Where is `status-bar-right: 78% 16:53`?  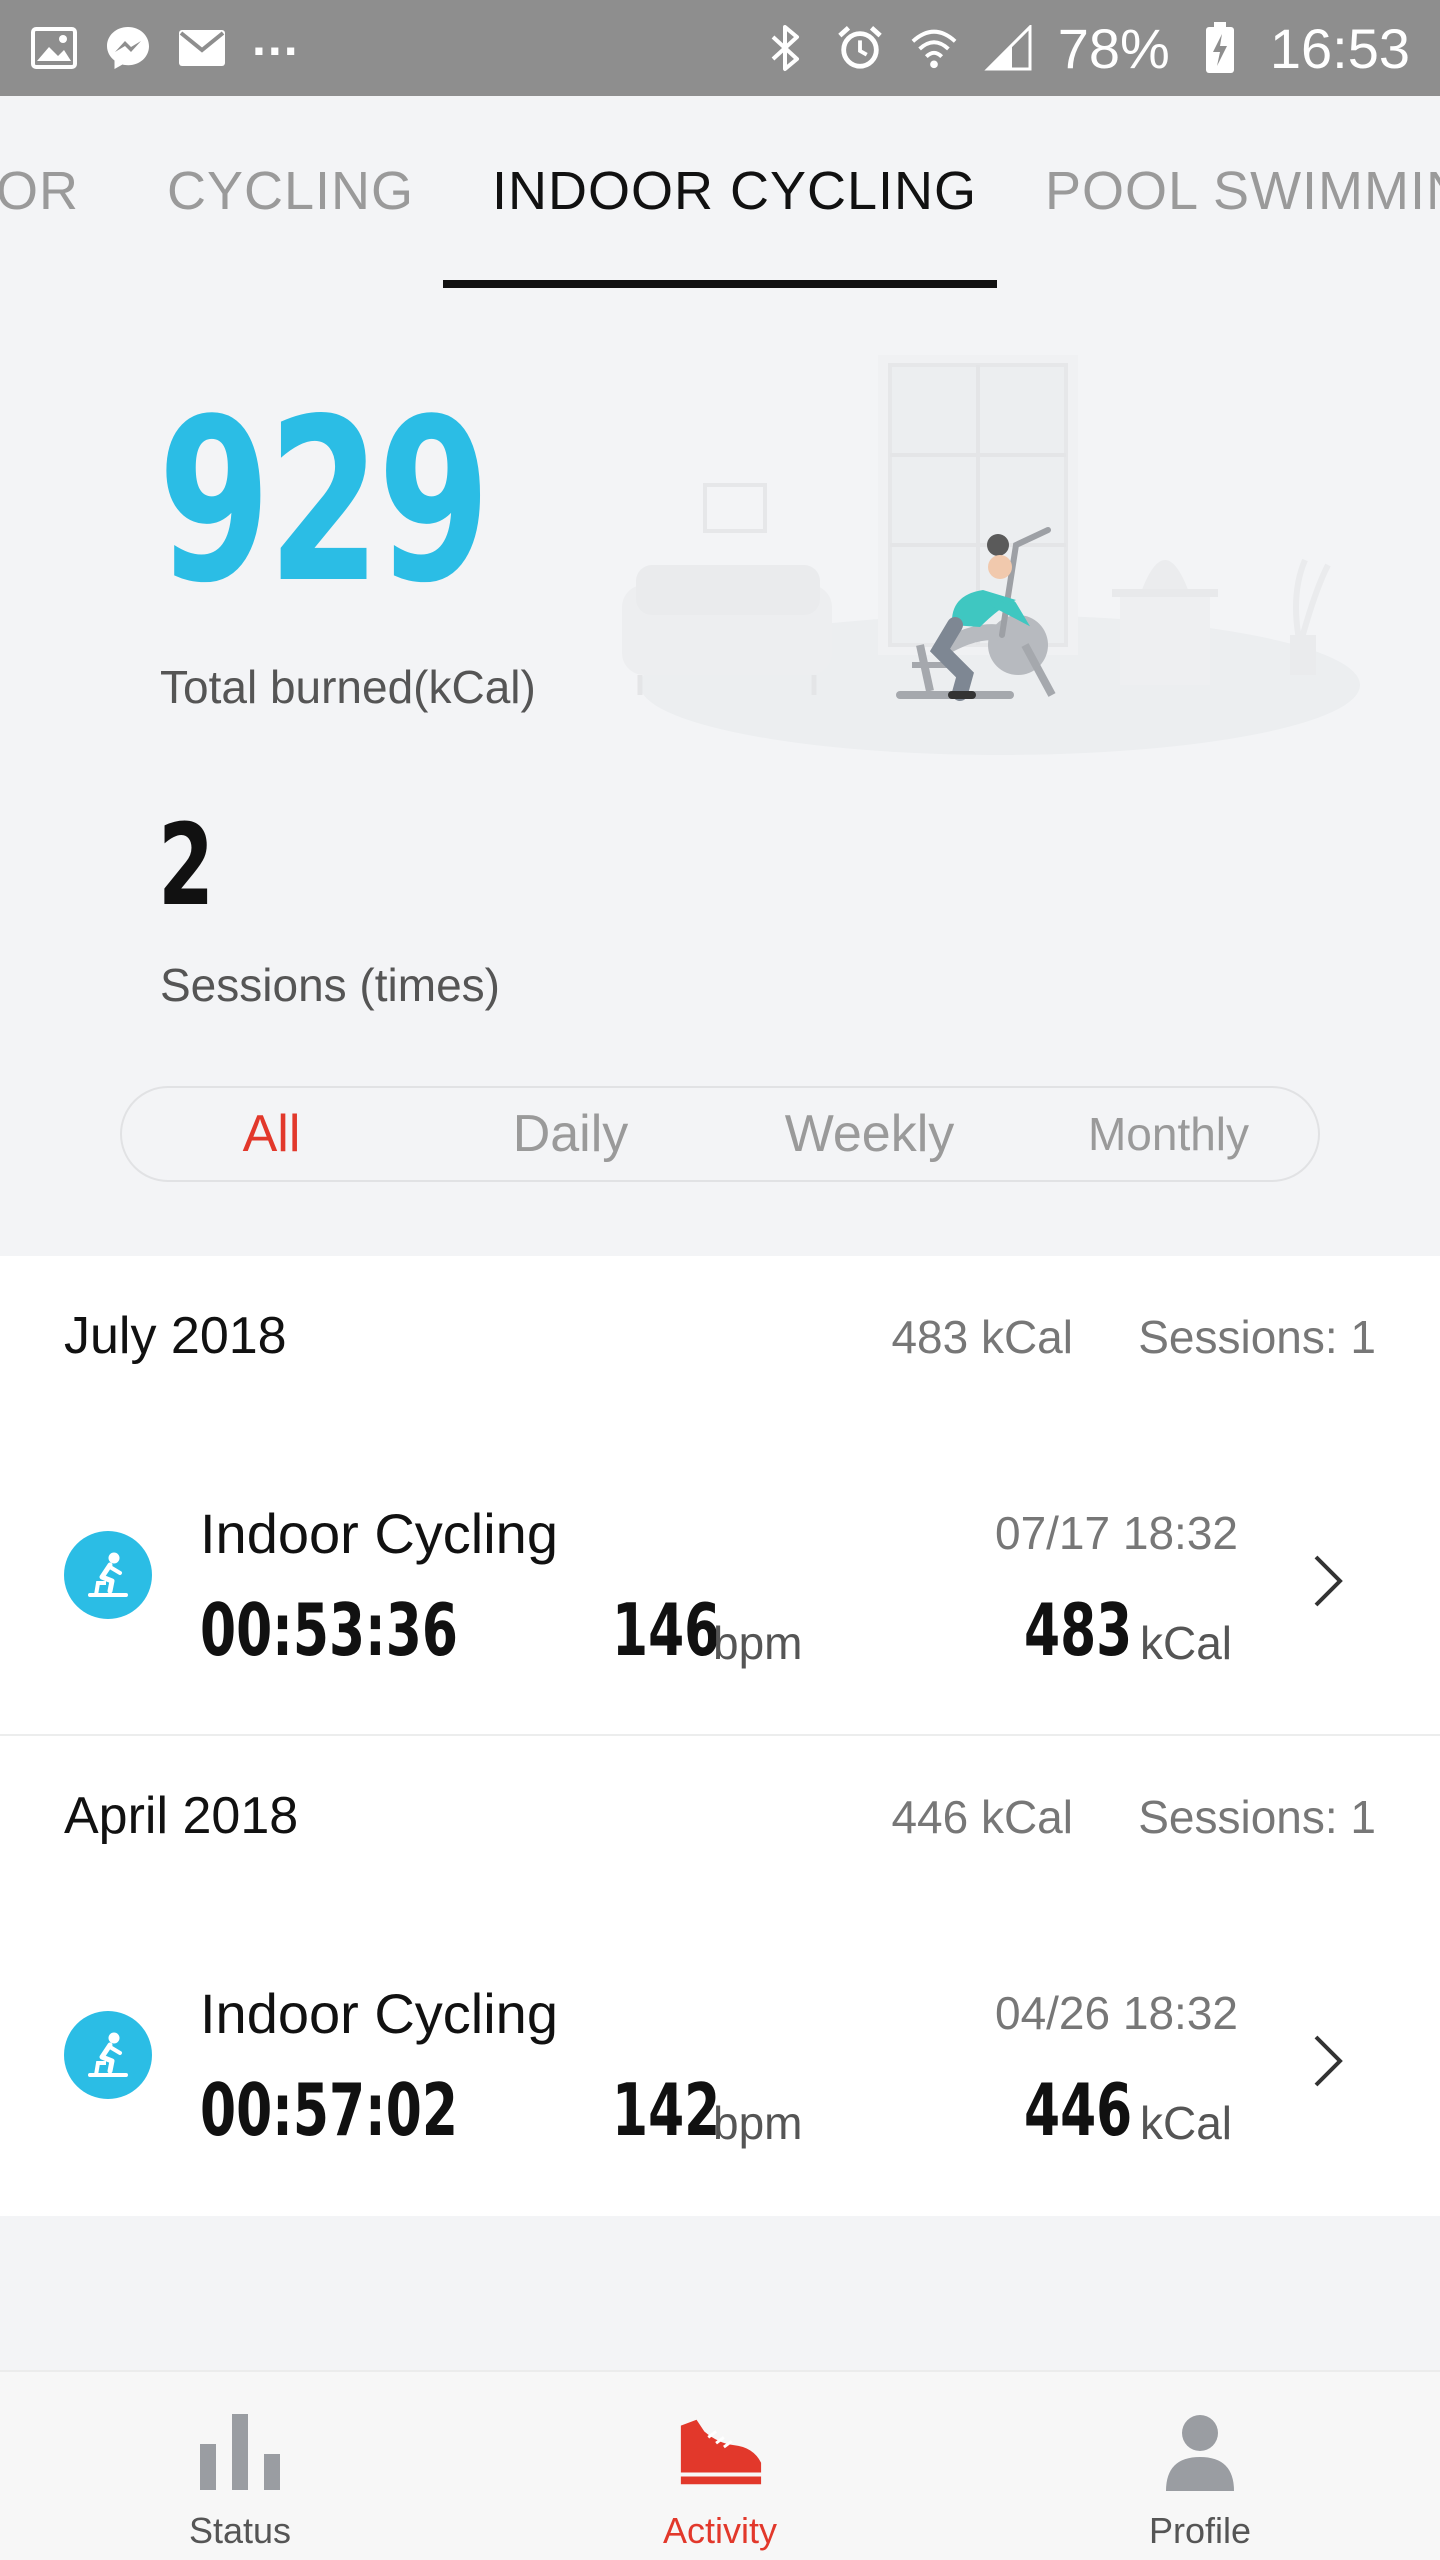
status-bar-right: 78% 16:53 is located at coordinates (1086, 48).